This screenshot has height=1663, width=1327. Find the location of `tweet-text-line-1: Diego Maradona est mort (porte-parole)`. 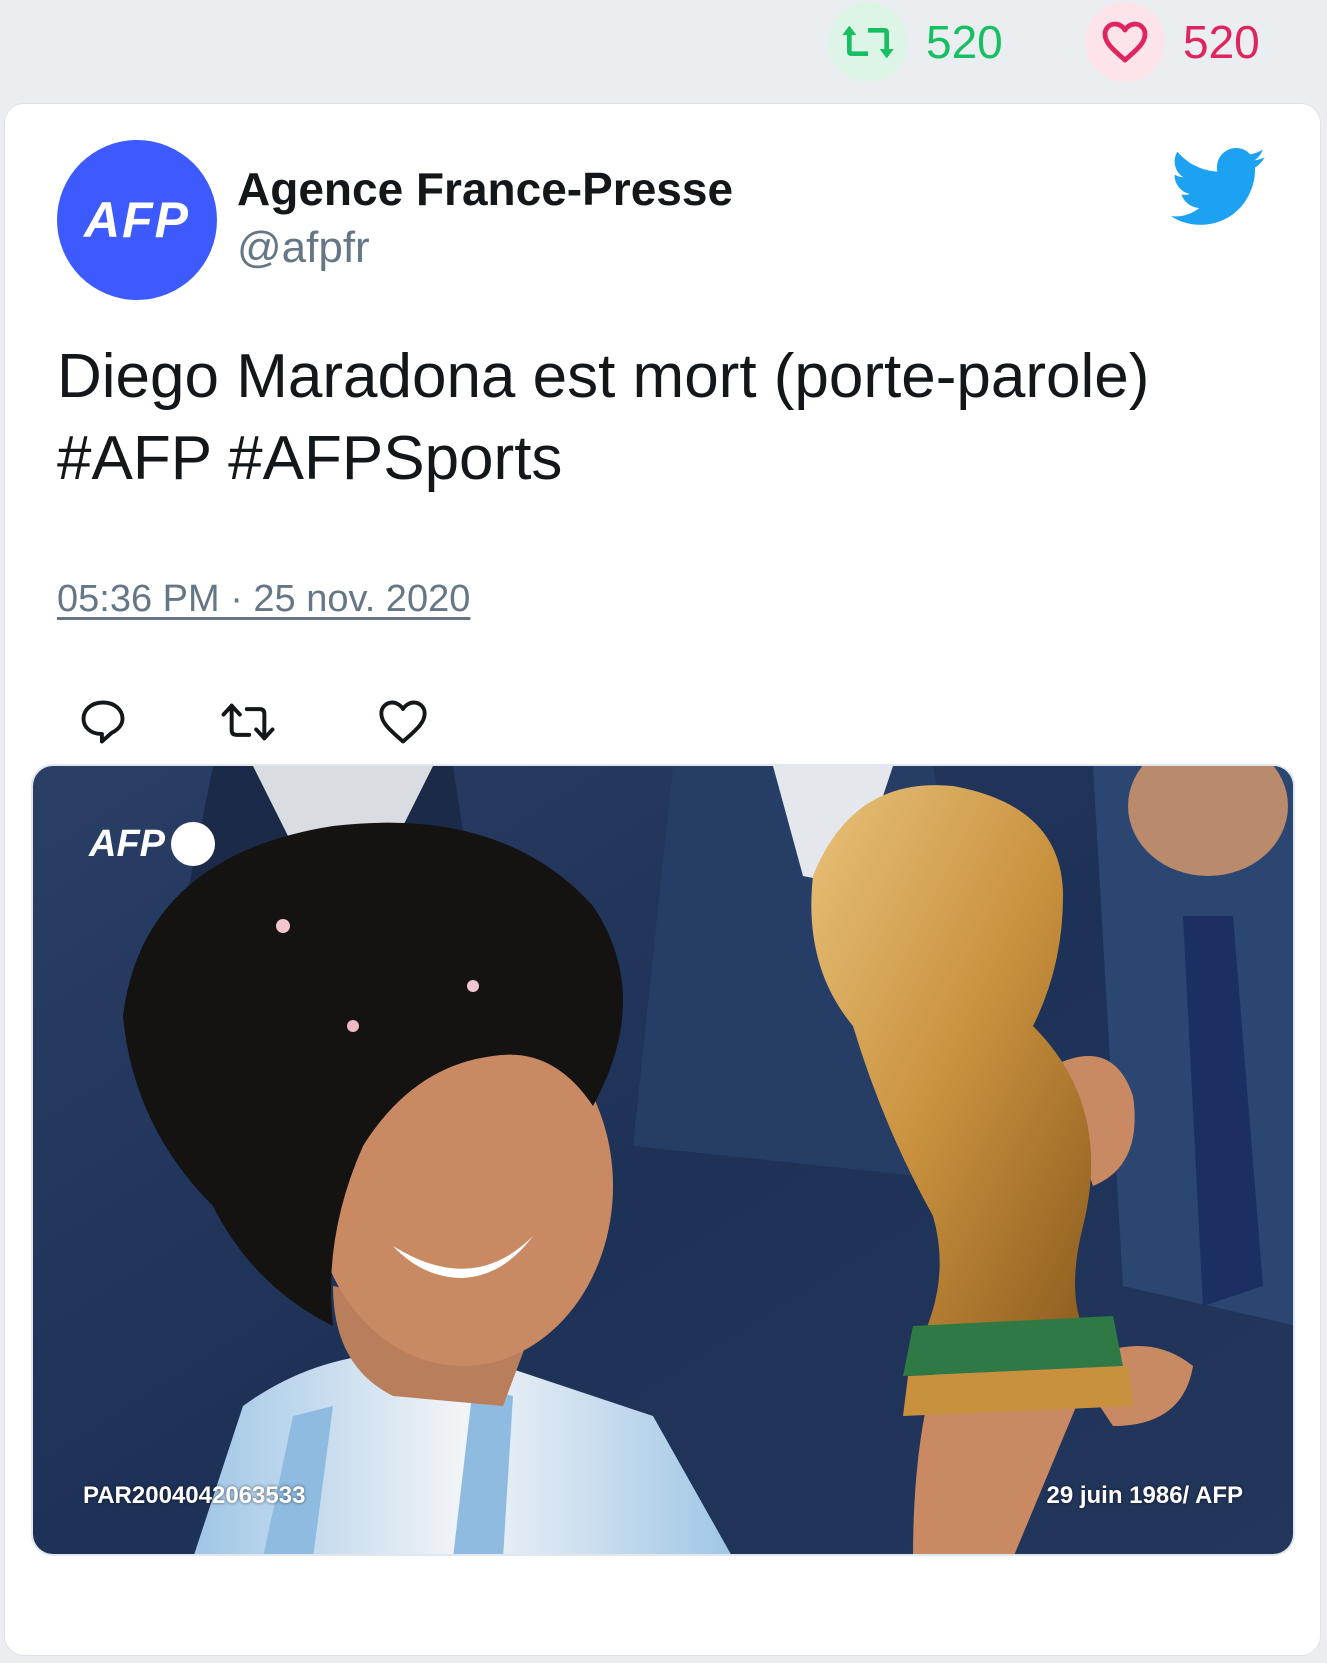

tweet-text-line-1: Diego Maradona est mort (porte-parole) is located at coordinates (603, 376).